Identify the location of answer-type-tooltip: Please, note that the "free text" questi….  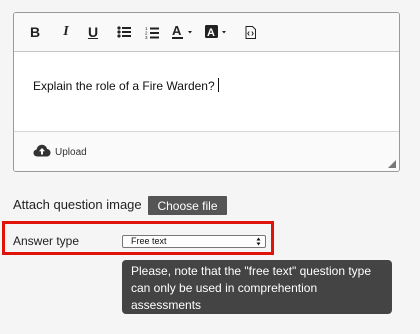
(257, 287).